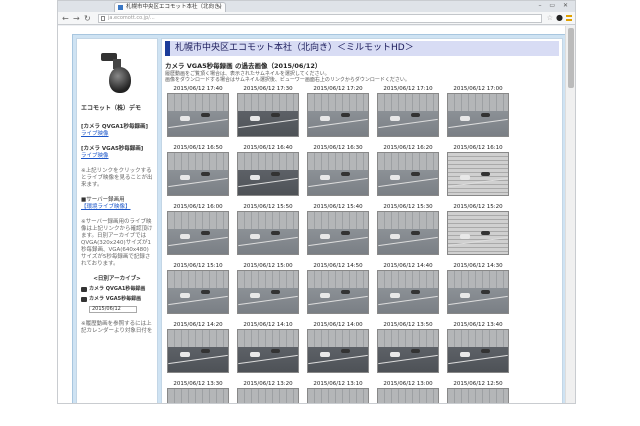 The height and width of the screenshot is (426, 640). I want to click on thumbnail-item: 2015/06/12 14:20, so click(198, 347).